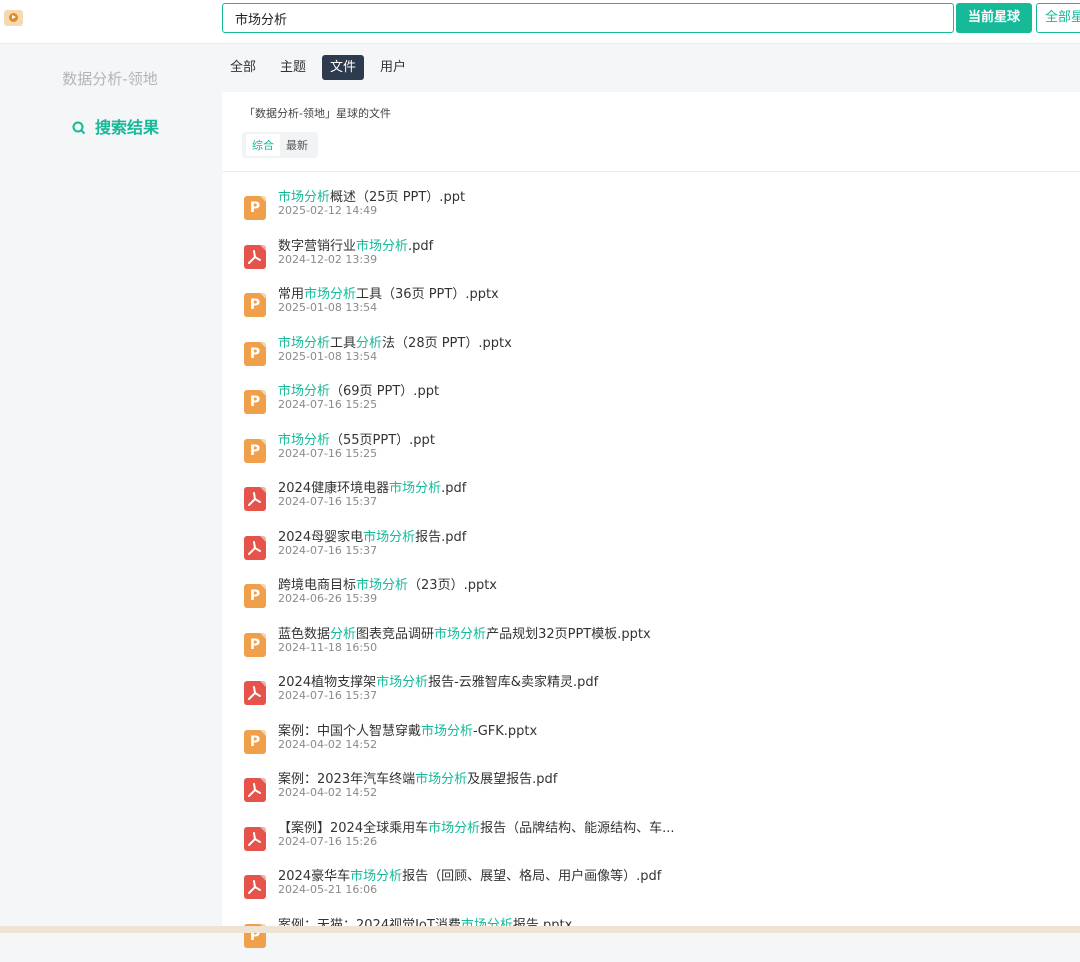 Image resolution: width=1080 pixels, height=962 pixels. I want to click on file-name: 2024母婴家电市场分析报告.pdf, so click(372, 535).